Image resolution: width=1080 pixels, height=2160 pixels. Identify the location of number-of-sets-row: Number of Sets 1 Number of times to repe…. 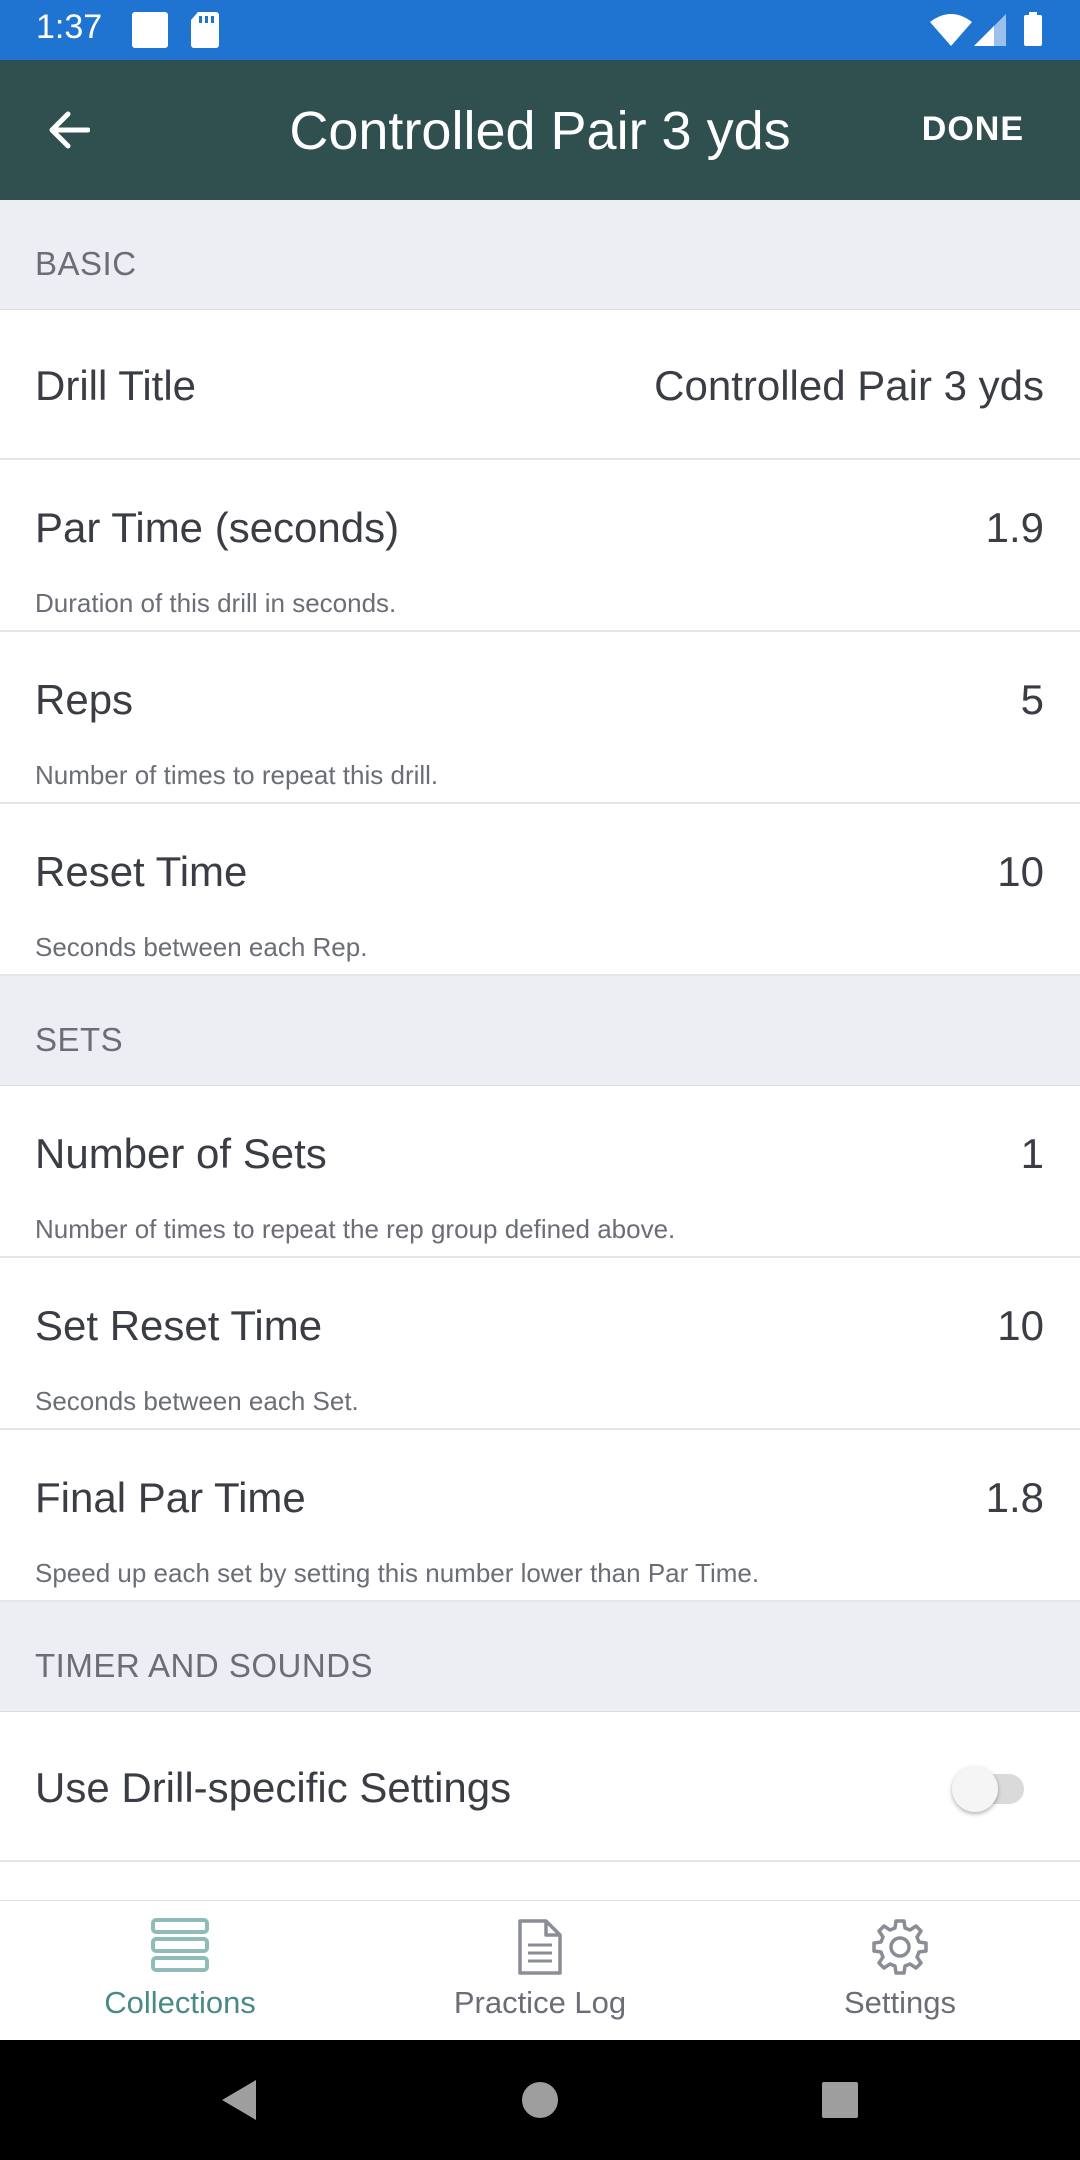
(540, 1172).